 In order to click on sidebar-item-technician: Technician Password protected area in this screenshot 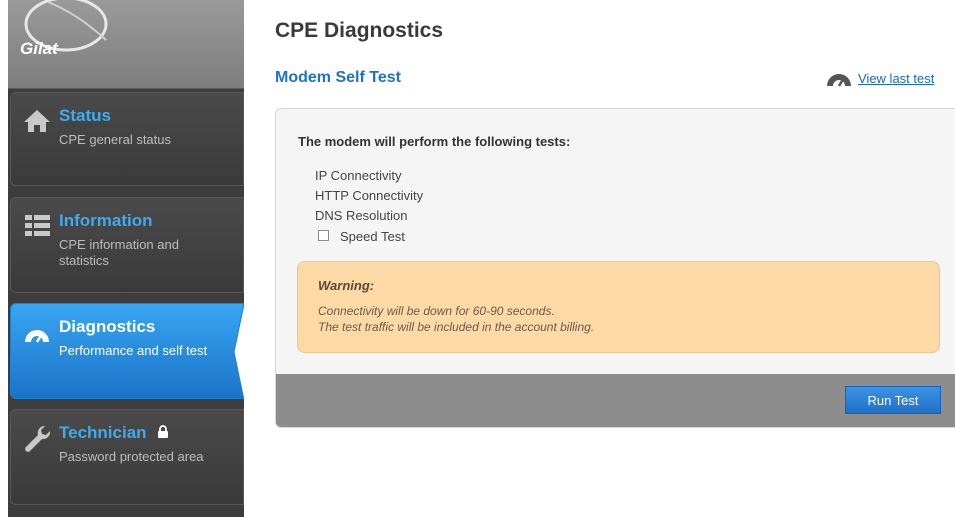, I will do `click(127, 457)`.